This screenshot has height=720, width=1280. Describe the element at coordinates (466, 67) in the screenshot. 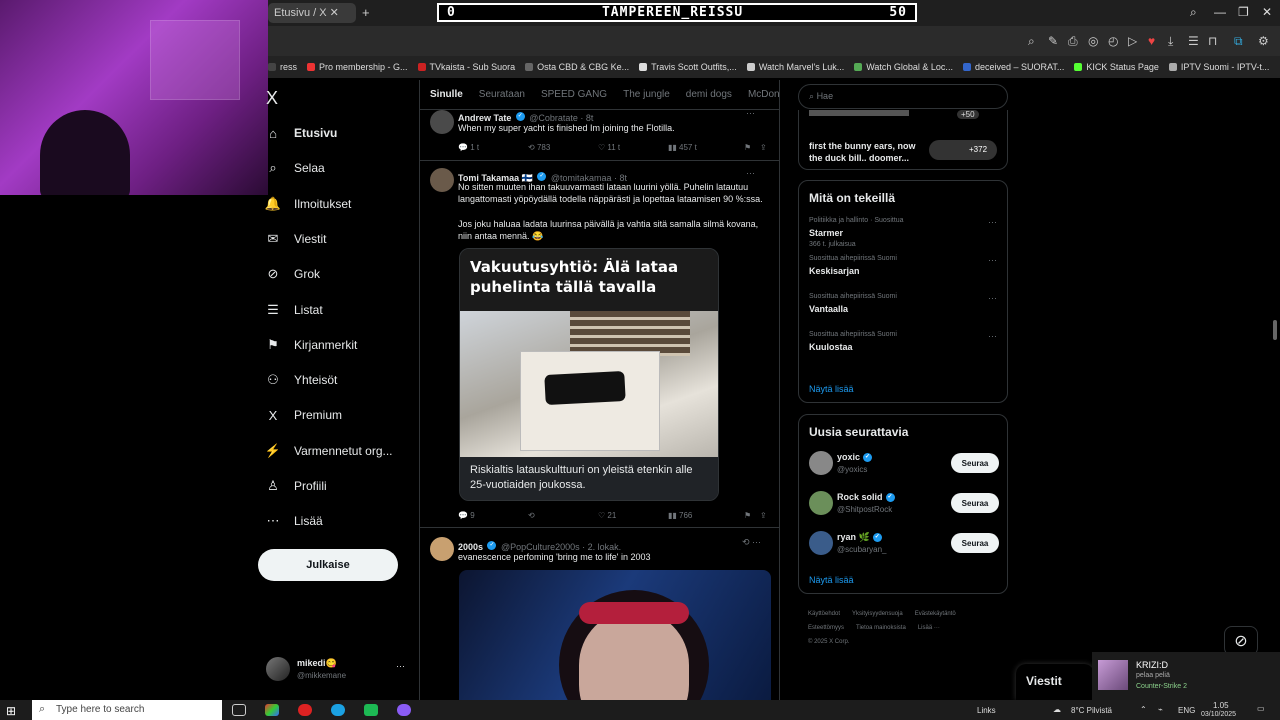

I see `bookmark-item: TVkaista - Sub Suora` at that location.